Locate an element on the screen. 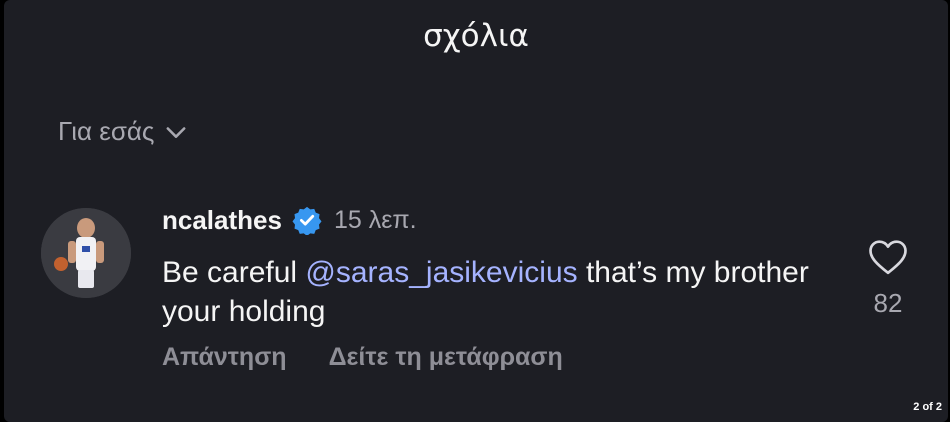 This screenshot has height=422, width=950. avatar is located at coordinates (86, 253).